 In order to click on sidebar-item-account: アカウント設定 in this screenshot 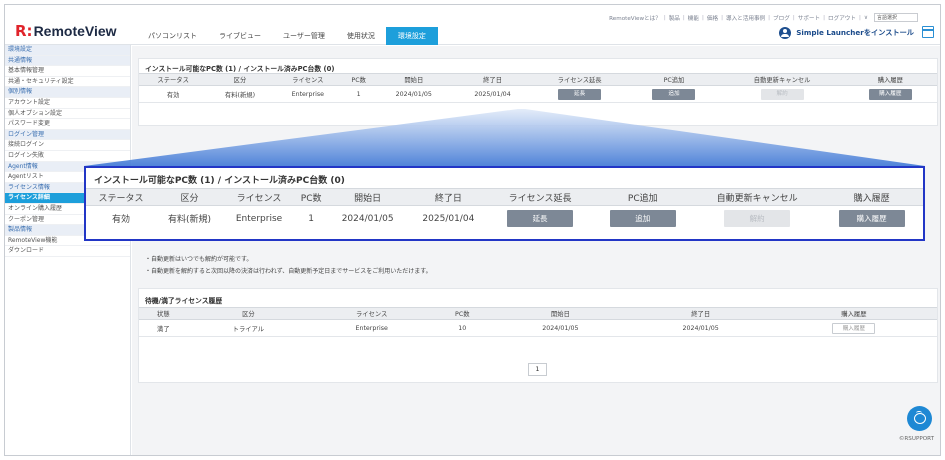, I will do `click(67, 103)`.